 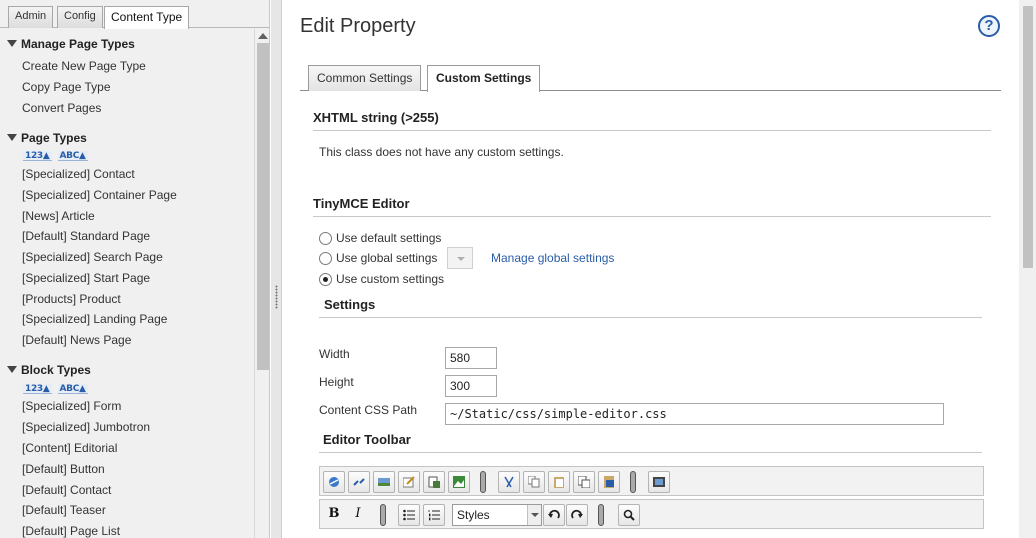 What do you see at coordinates (84, 66) in the screenshot?
I see `nav-item-create-page-type: Create New Page Type` at bounding box center [84, 66].